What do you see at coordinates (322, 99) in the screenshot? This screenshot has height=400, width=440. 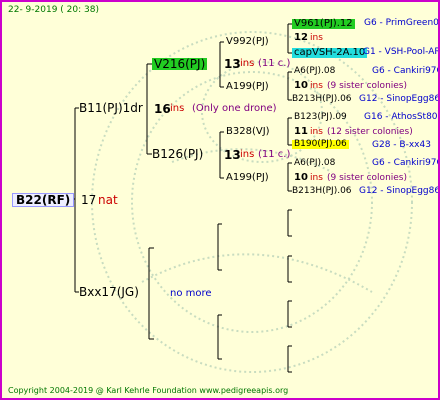 I see `g2-dam: B213H(PJ).06` at bounding box center [322, 99].